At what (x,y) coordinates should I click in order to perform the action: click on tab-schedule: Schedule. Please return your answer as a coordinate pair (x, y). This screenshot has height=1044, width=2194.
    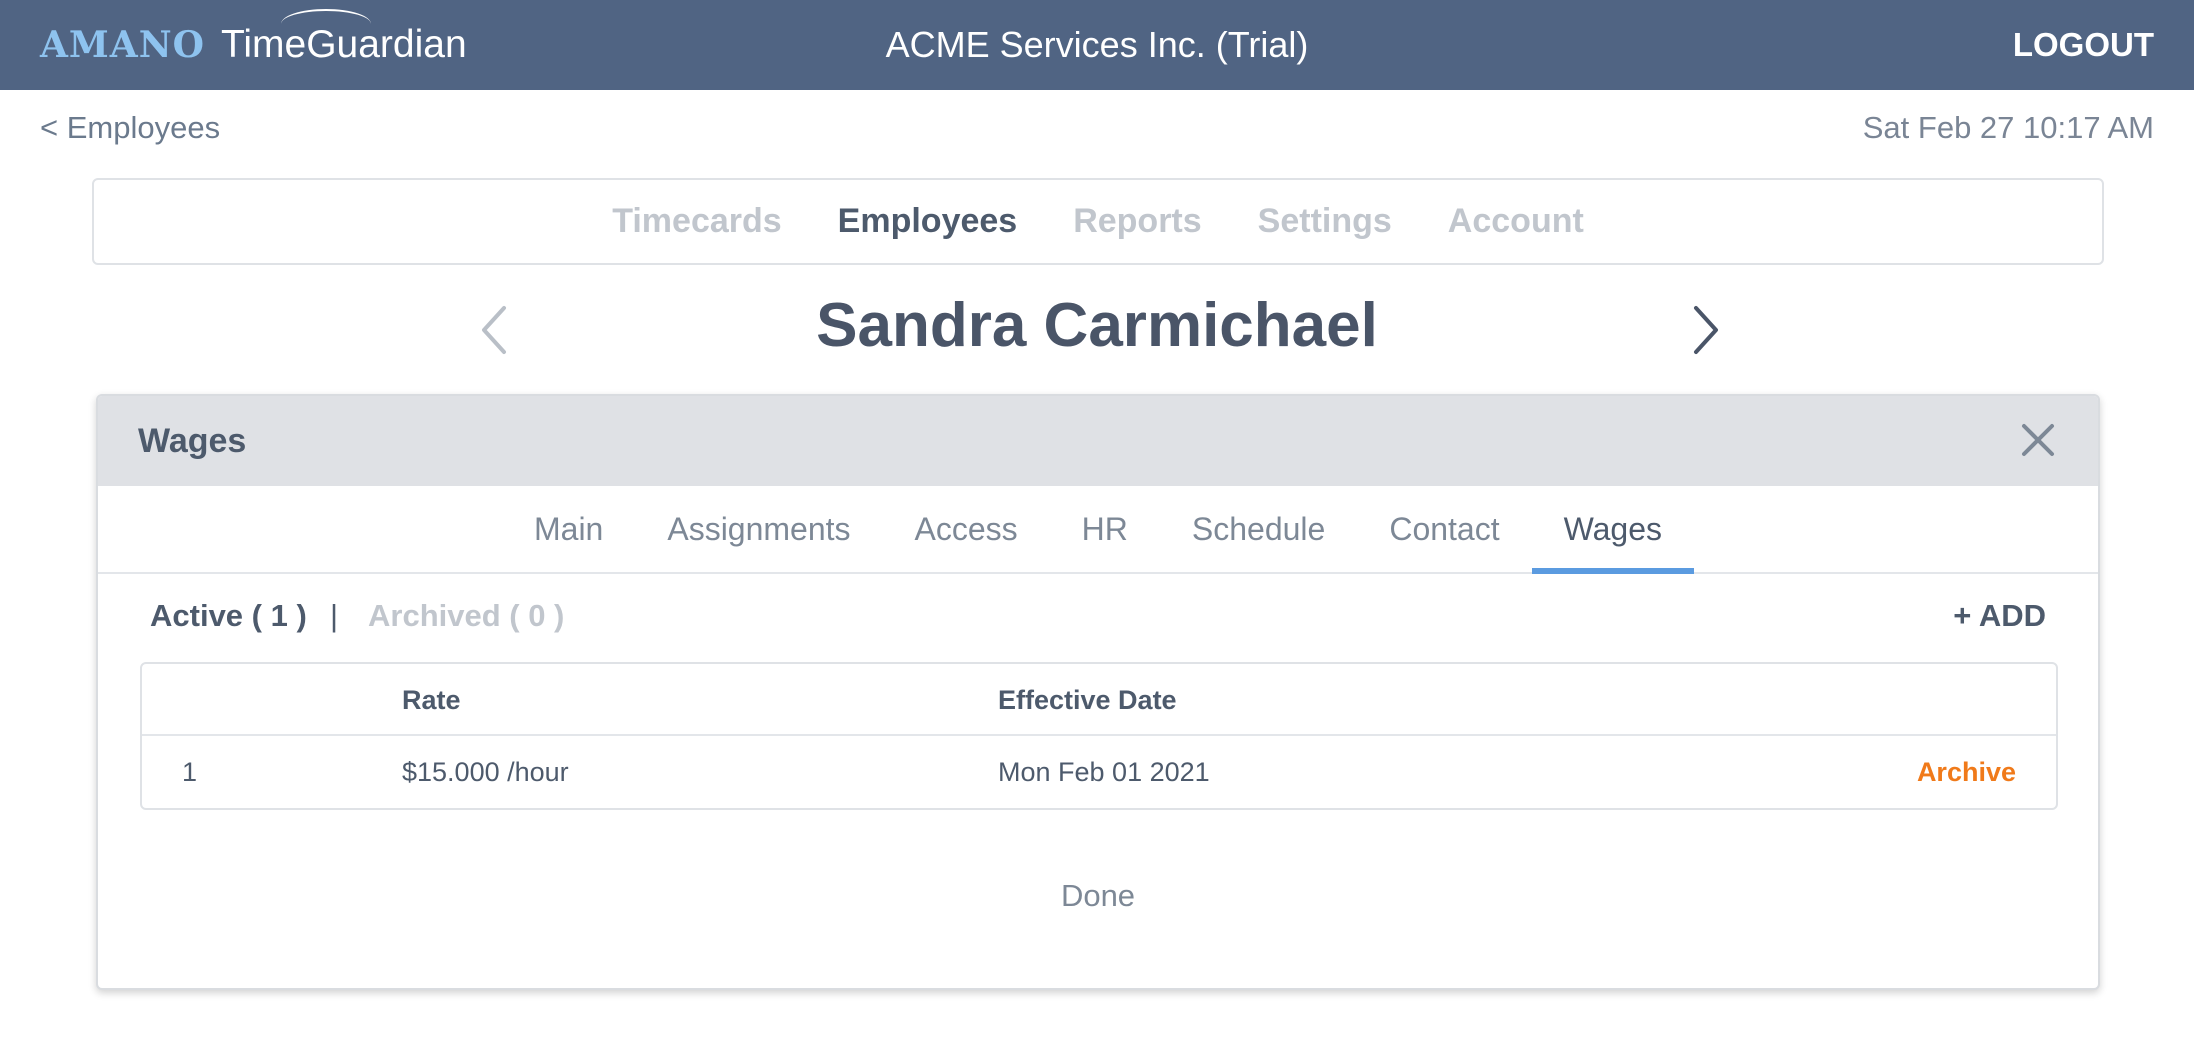
    Looking at the image, I should click on (1258, 529).